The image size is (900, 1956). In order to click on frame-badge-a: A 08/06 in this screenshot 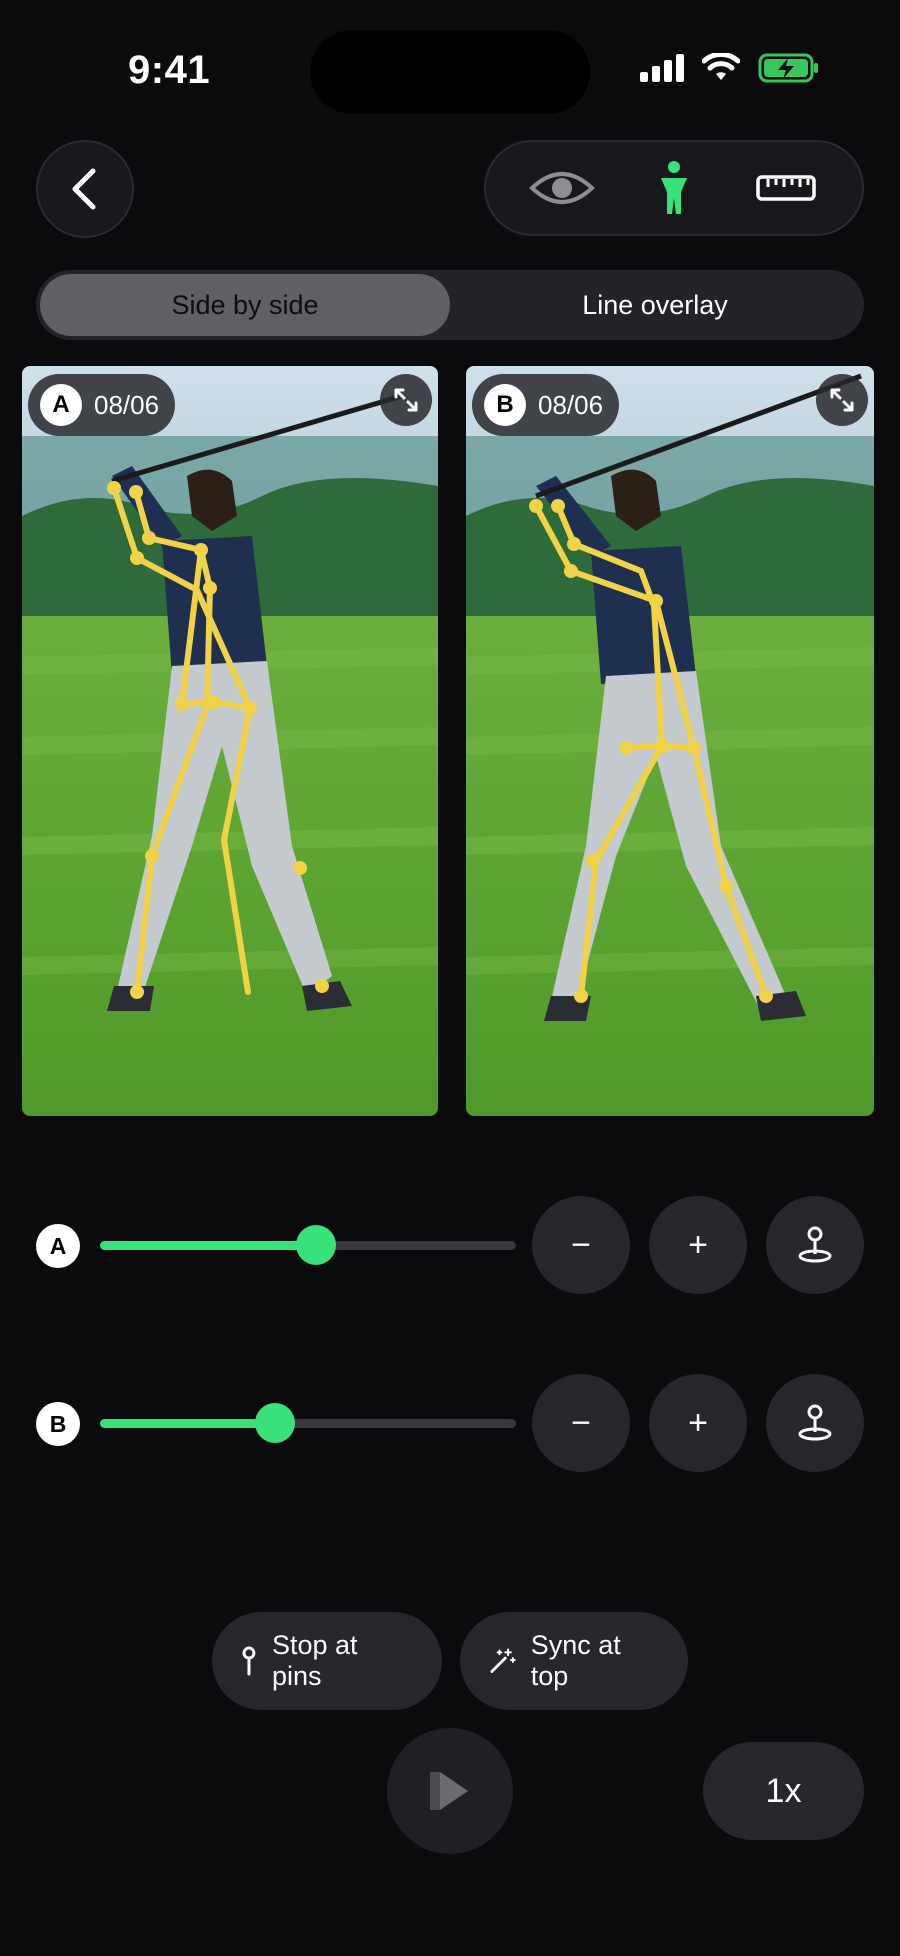, I will do `click(102, 405)`.